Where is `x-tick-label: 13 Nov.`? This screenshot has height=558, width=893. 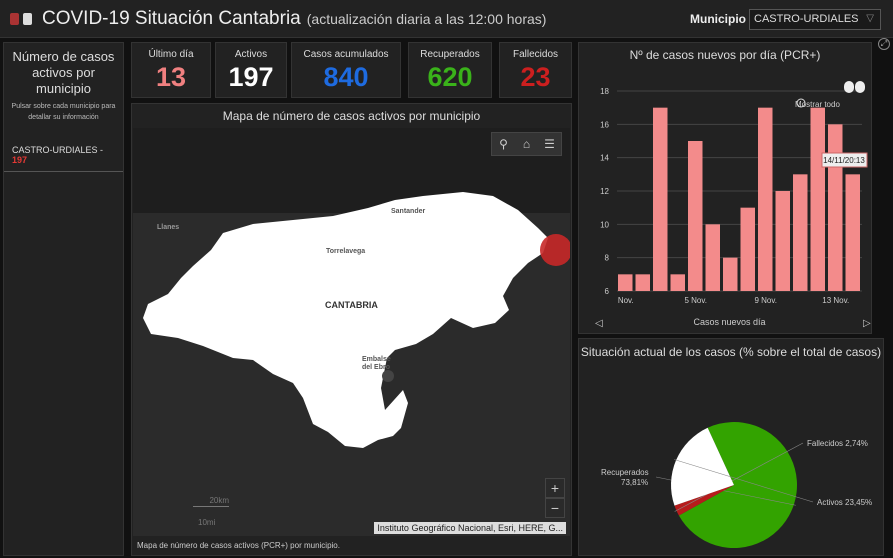
x-tick-label: 13 Nov. is located at coordinates (835, 300).